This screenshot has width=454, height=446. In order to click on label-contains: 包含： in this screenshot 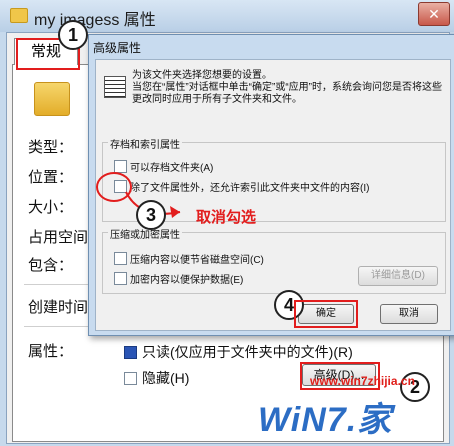, I will do `click(51, 265)`.